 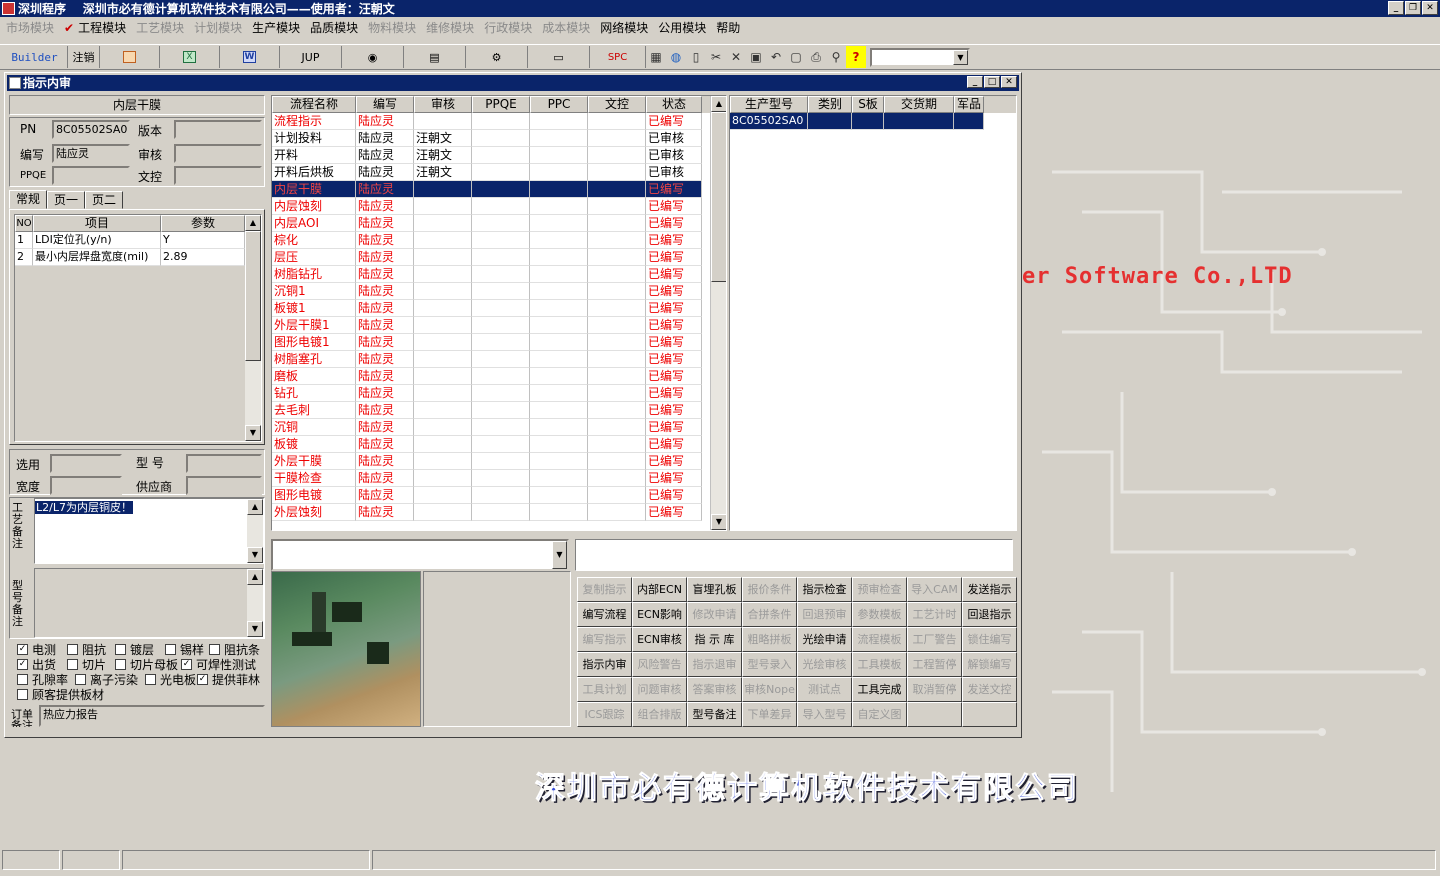 What do you see at coordinates (255, 603) in the screenshot?
I see `model-note-scrollbar: ▲ ▼` at bounding box center [255, 603].